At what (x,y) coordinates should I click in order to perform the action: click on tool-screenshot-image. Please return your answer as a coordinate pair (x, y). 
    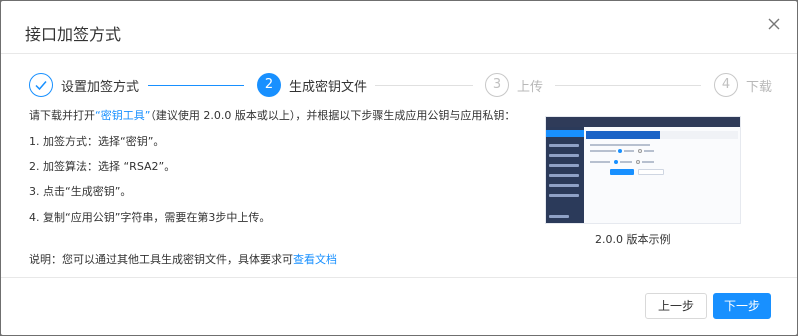
    Looking at the image, I should click on (643, 170).